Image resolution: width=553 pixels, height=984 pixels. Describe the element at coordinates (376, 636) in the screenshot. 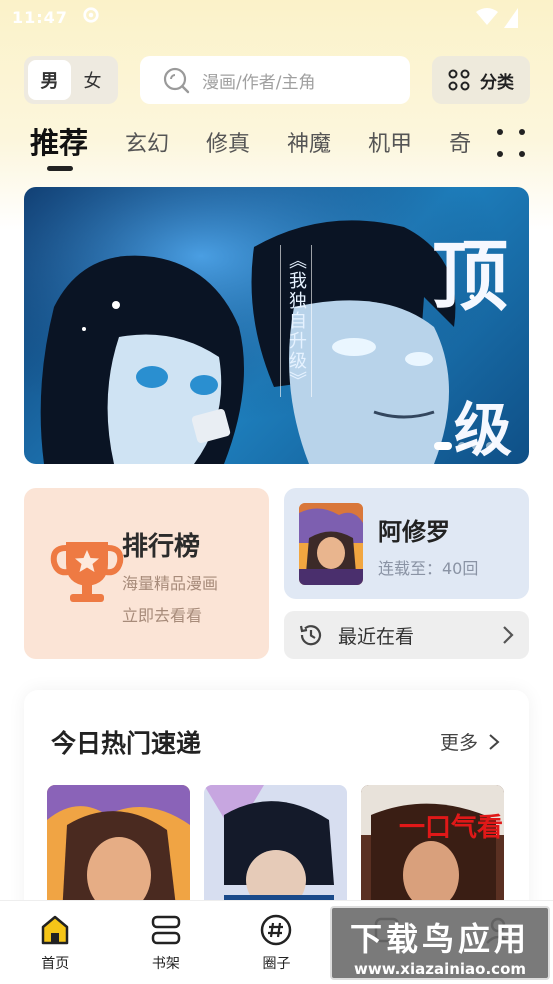

I see `recent-label: 最近在看` at that location.